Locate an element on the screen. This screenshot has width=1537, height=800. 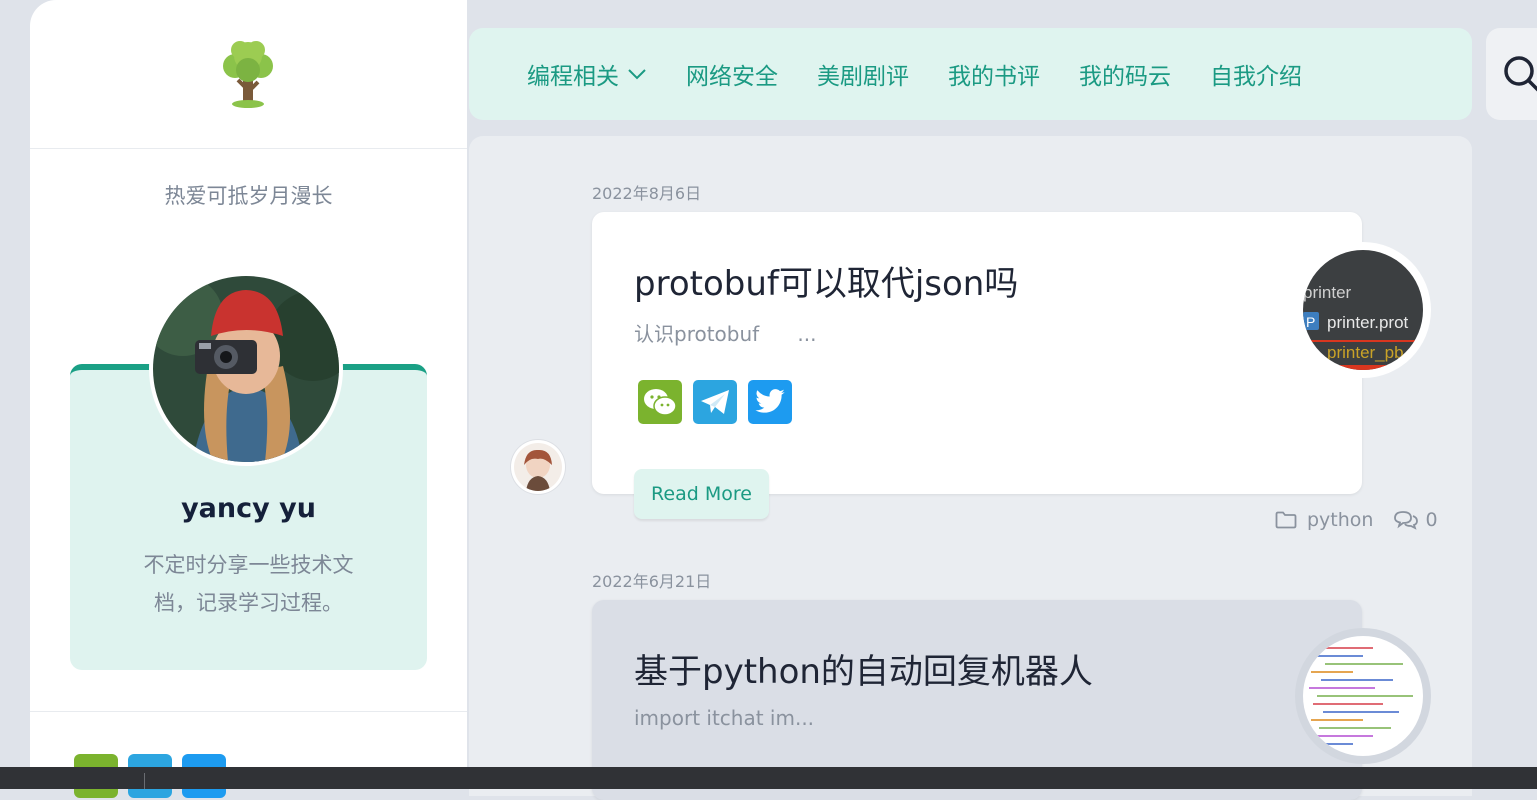
main-nav: 编程相关 网络安全 美剧剧评 我的书评 我的码云 自我介绍 is located at coordinates (970, 74).